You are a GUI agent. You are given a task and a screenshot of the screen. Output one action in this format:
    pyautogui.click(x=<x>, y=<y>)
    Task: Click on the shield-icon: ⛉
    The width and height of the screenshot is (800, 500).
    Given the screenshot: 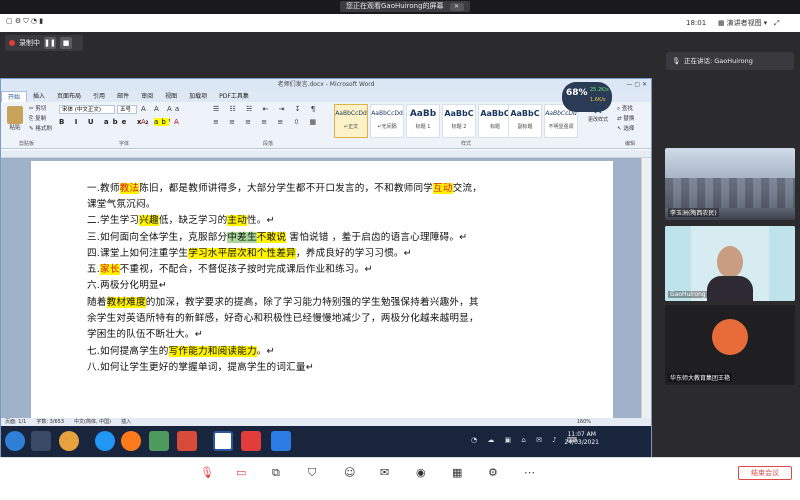 What is the action you would take?
    pyautogui.click(x=26, y=21)
    